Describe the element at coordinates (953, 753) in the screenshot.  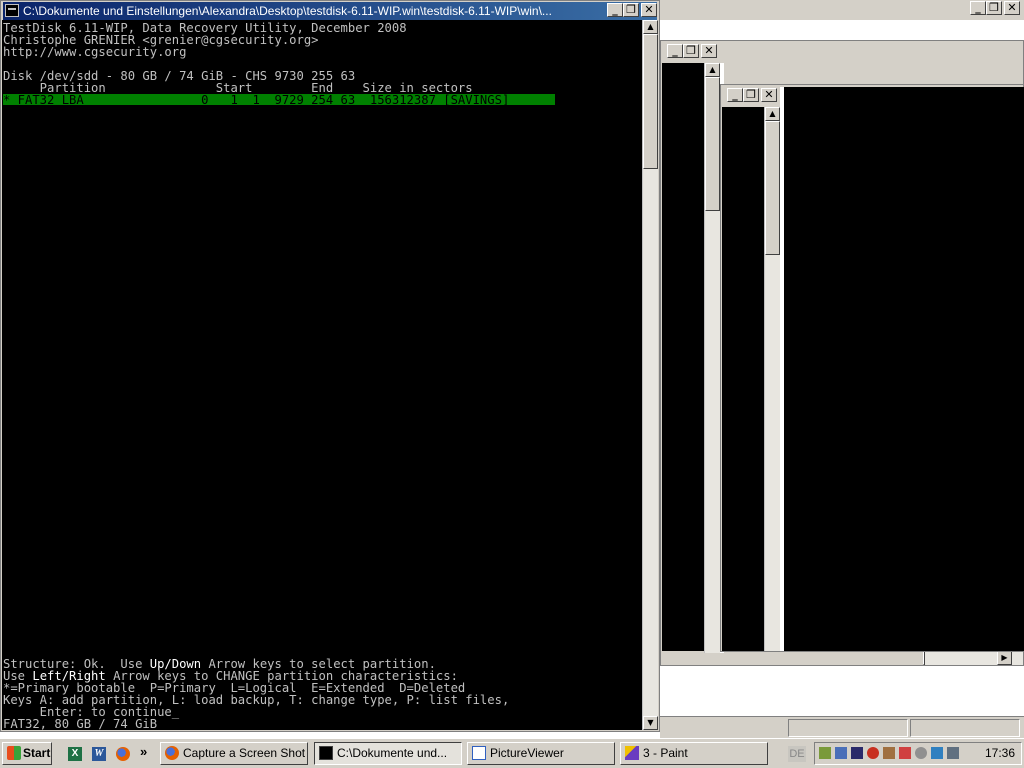
I see `tray-icon-monitor` at that location.